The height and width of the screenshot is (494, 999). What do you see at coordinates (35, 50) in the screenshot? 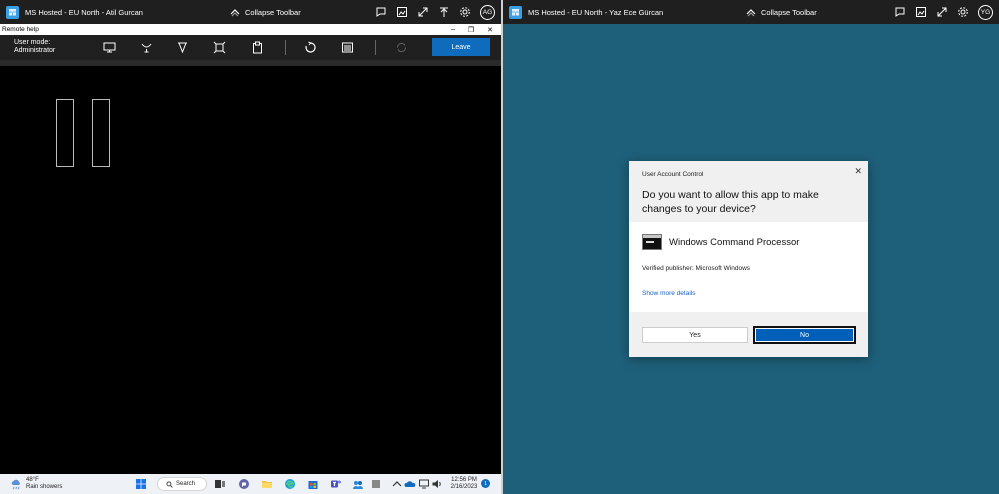
I see `user-mode-value: Administrator` at bounding box center [35, 50].